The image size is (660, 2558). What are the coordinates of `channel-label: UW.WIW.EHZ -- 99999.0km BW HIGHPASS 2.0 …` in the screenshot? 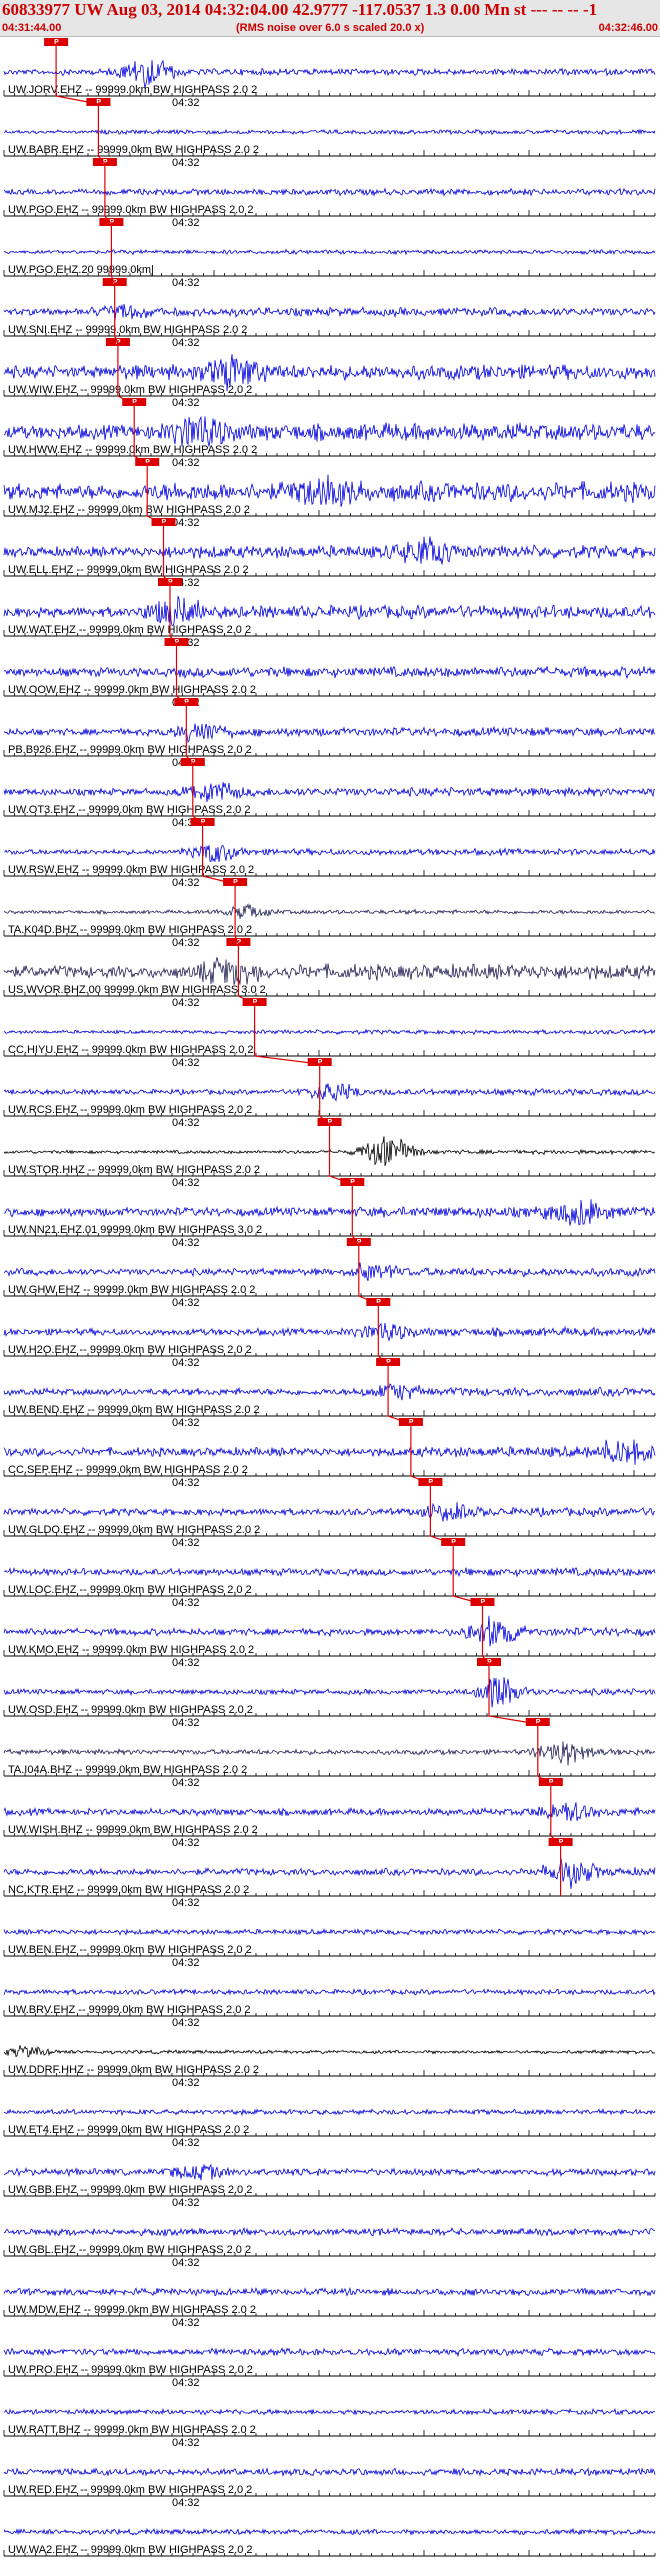 It's located at (130, 390).